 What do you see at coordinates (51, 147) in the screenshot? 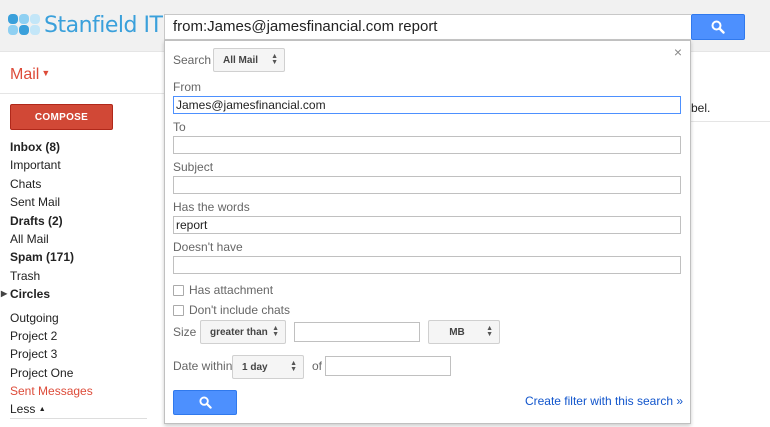
I see `sidebar-item-inbox: Inbox (8)` at bounding box center [51, 147].